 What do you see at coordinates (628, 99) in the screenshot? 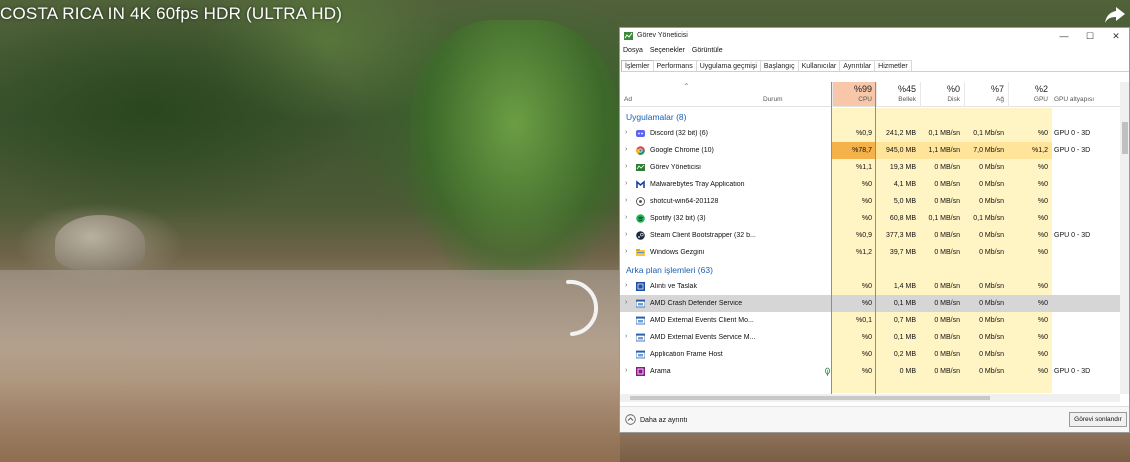
I see `column-header-name: Ad` at bounding box center [628, 99].